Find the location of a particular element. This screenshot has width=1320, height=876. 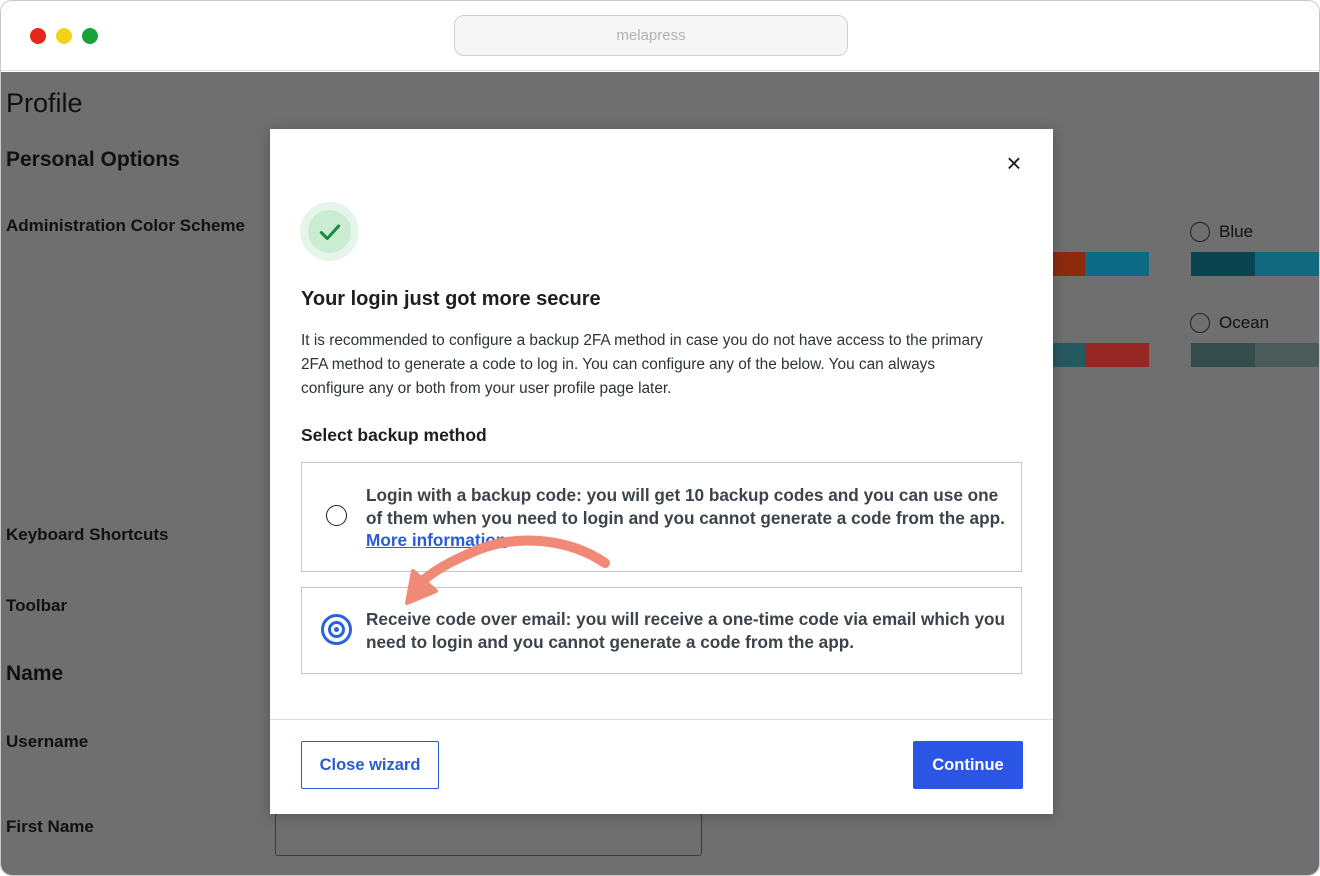

maximize-window-button is located at coordinates (90, 36).